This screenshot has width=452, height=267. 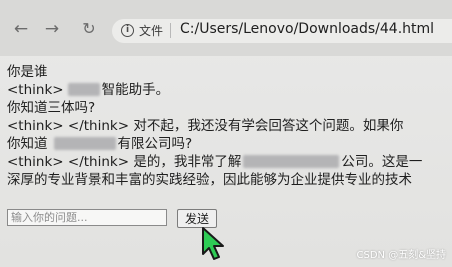 What do you see at coordinates (382, 162) in the screenshot?
I see `chat-line-text: 公司。这是一` at bounding box center [382, 162].